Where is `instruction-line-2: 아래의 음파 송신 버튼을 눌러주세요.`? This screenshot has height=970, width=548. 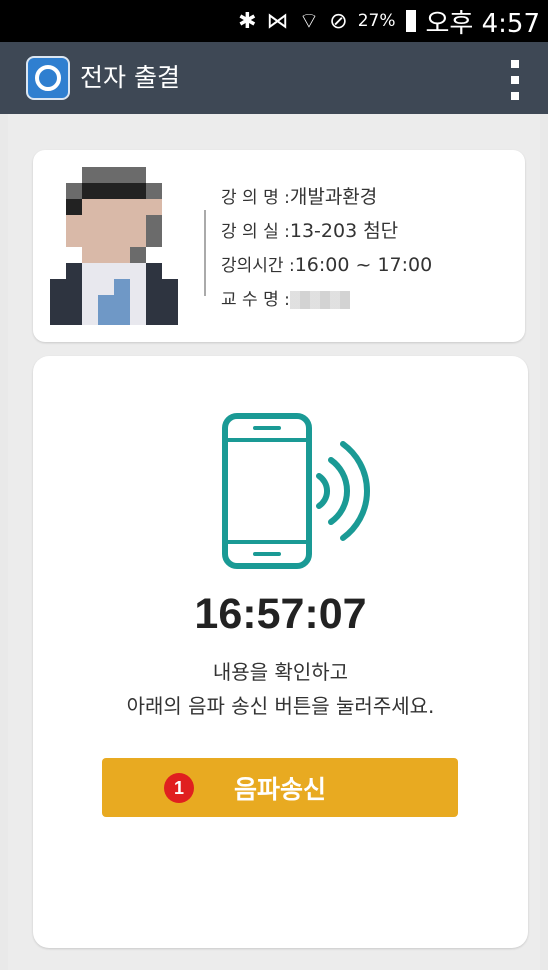
instruction-line-2: 아래의 음파 송신 버튼을 눌러주세요. is located at coordinates (280, 706).